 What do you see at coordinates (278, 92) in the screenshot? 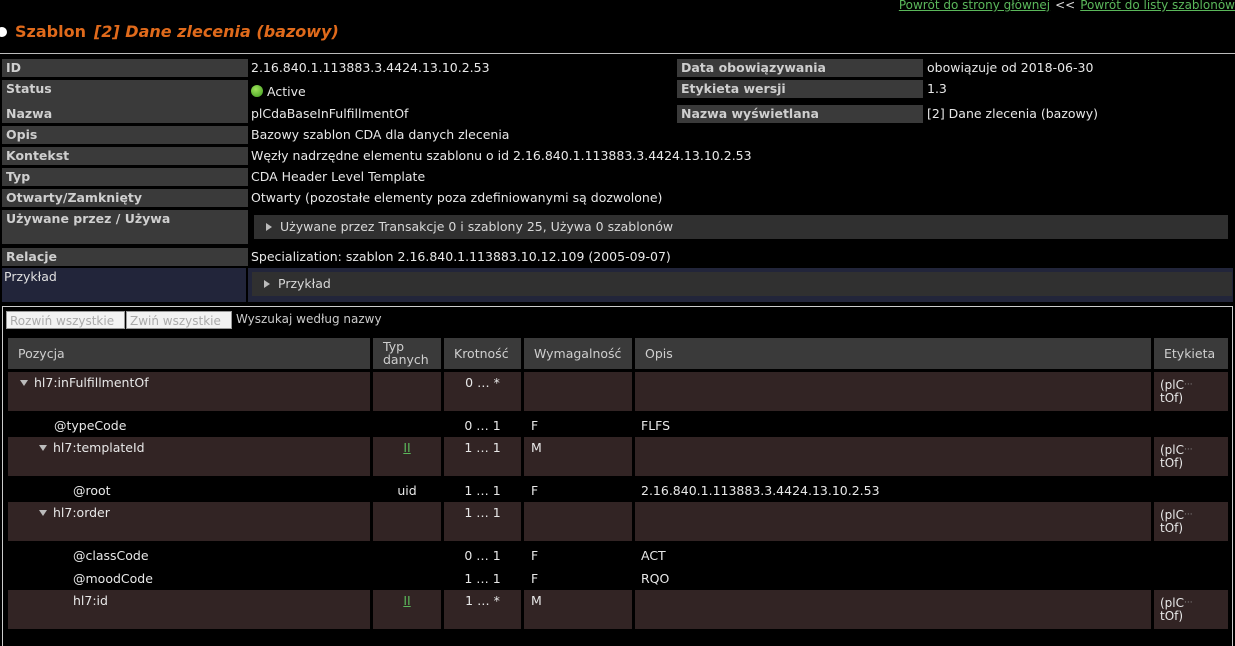
I see `status-value: Active` at bounding box center [278, 92].